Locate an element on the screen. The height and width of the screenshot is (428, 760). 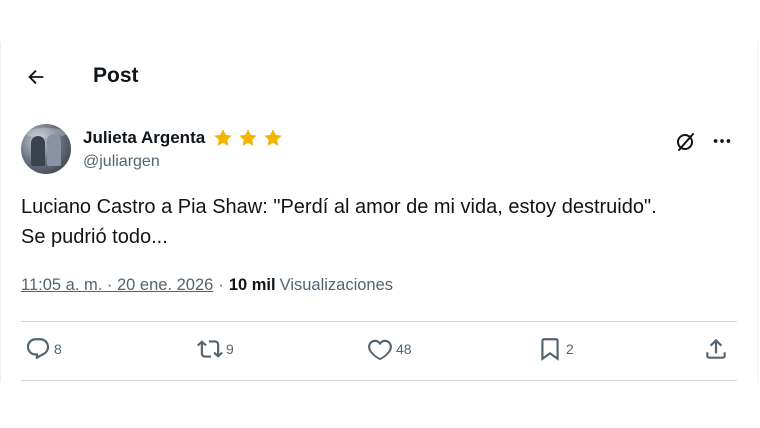
back-arrow-icon is located at coordinates (36, 77).